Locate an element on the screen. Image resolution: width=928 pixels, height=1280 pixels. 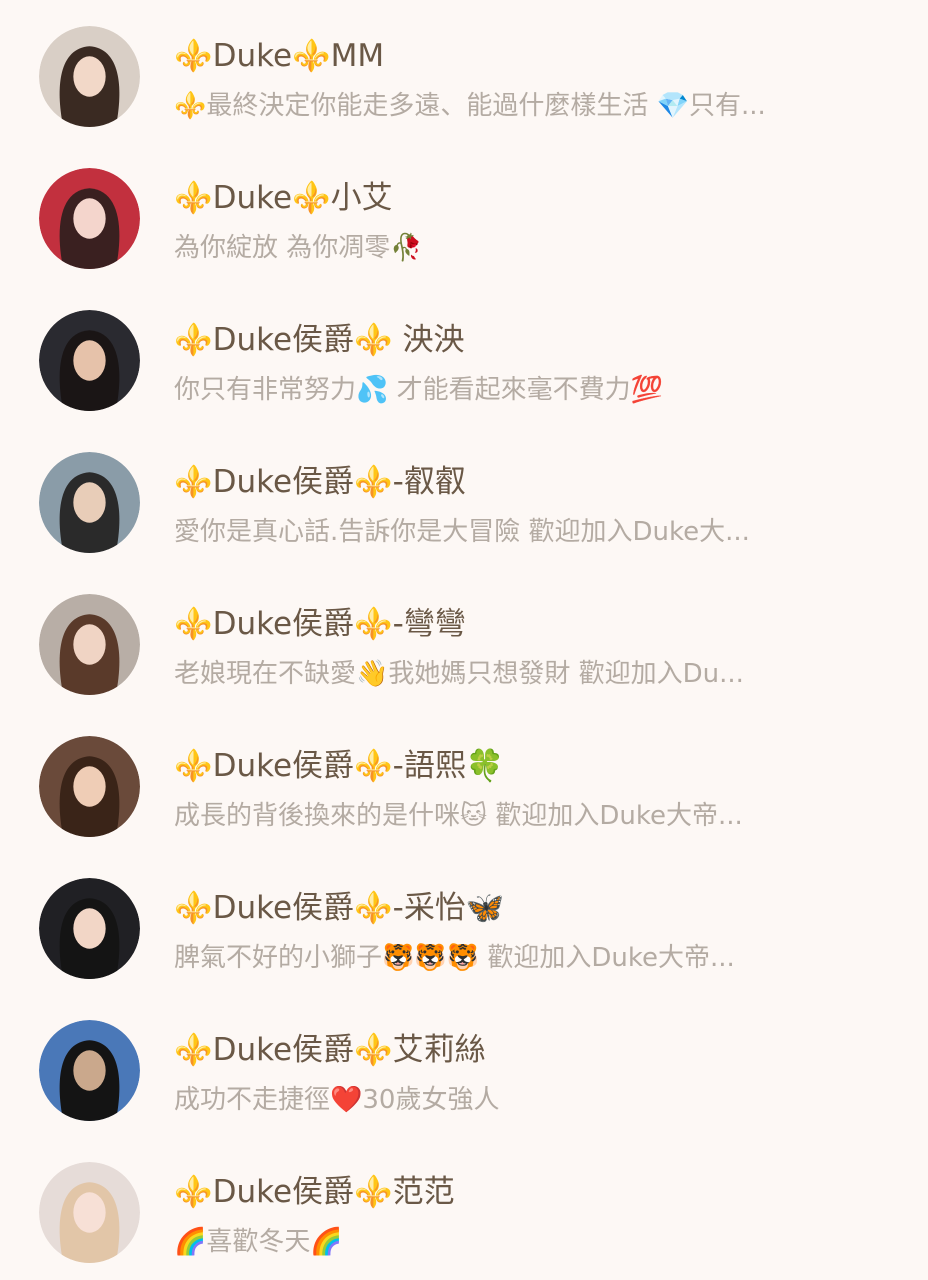
chat-list-item: ⚜️Duke侯爵⚜️范范 🌈喜歡冬天🌈 is located at coordinates (464, 1207).